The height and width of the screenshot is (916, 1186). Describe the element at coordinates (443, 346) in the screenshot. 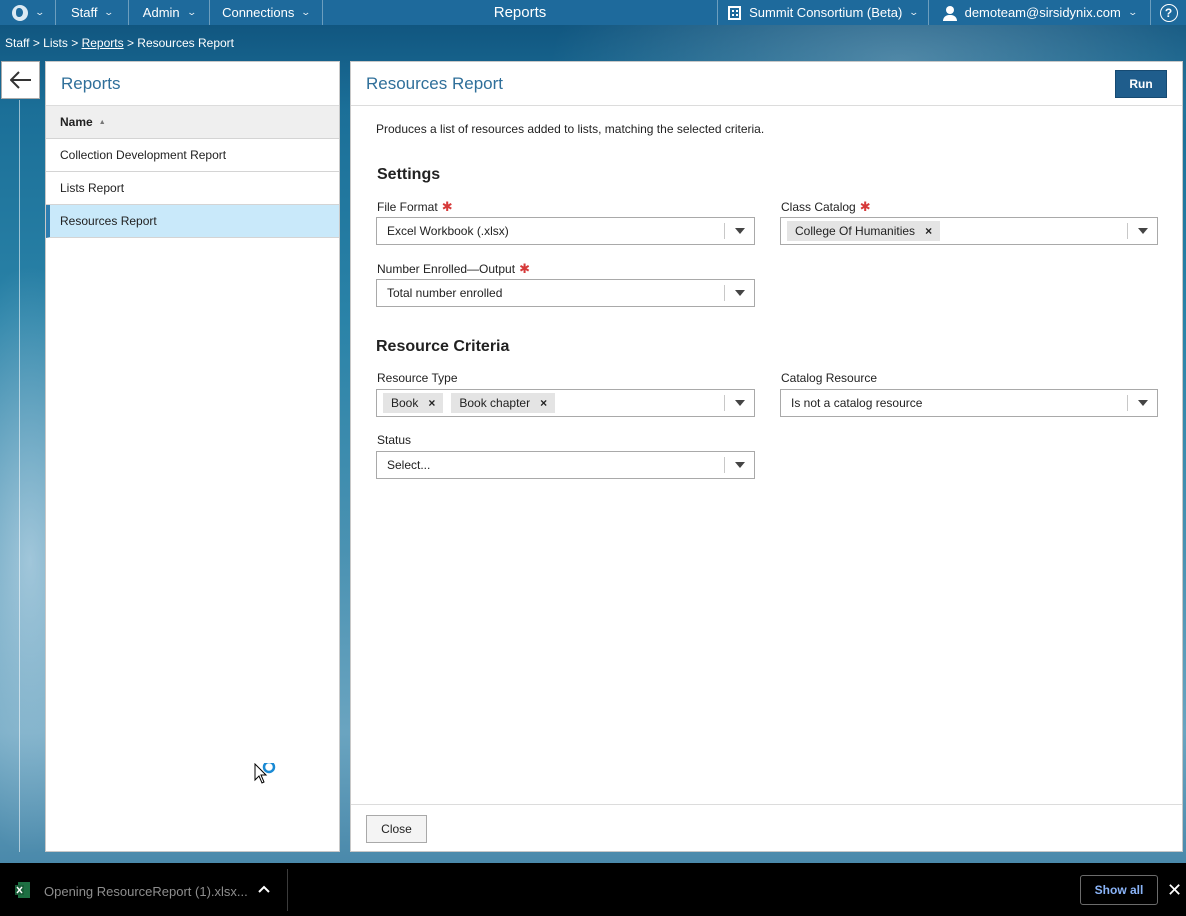

I see `resource-criteria-heading: Resource Criteria` at that location.